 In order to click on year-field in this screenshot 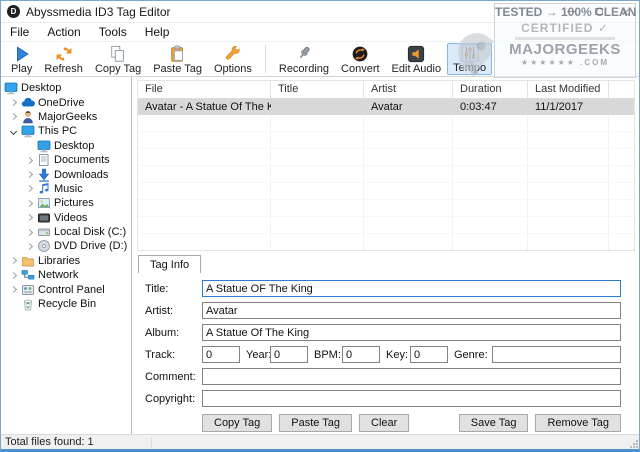, I will do `click(289, 354)`.